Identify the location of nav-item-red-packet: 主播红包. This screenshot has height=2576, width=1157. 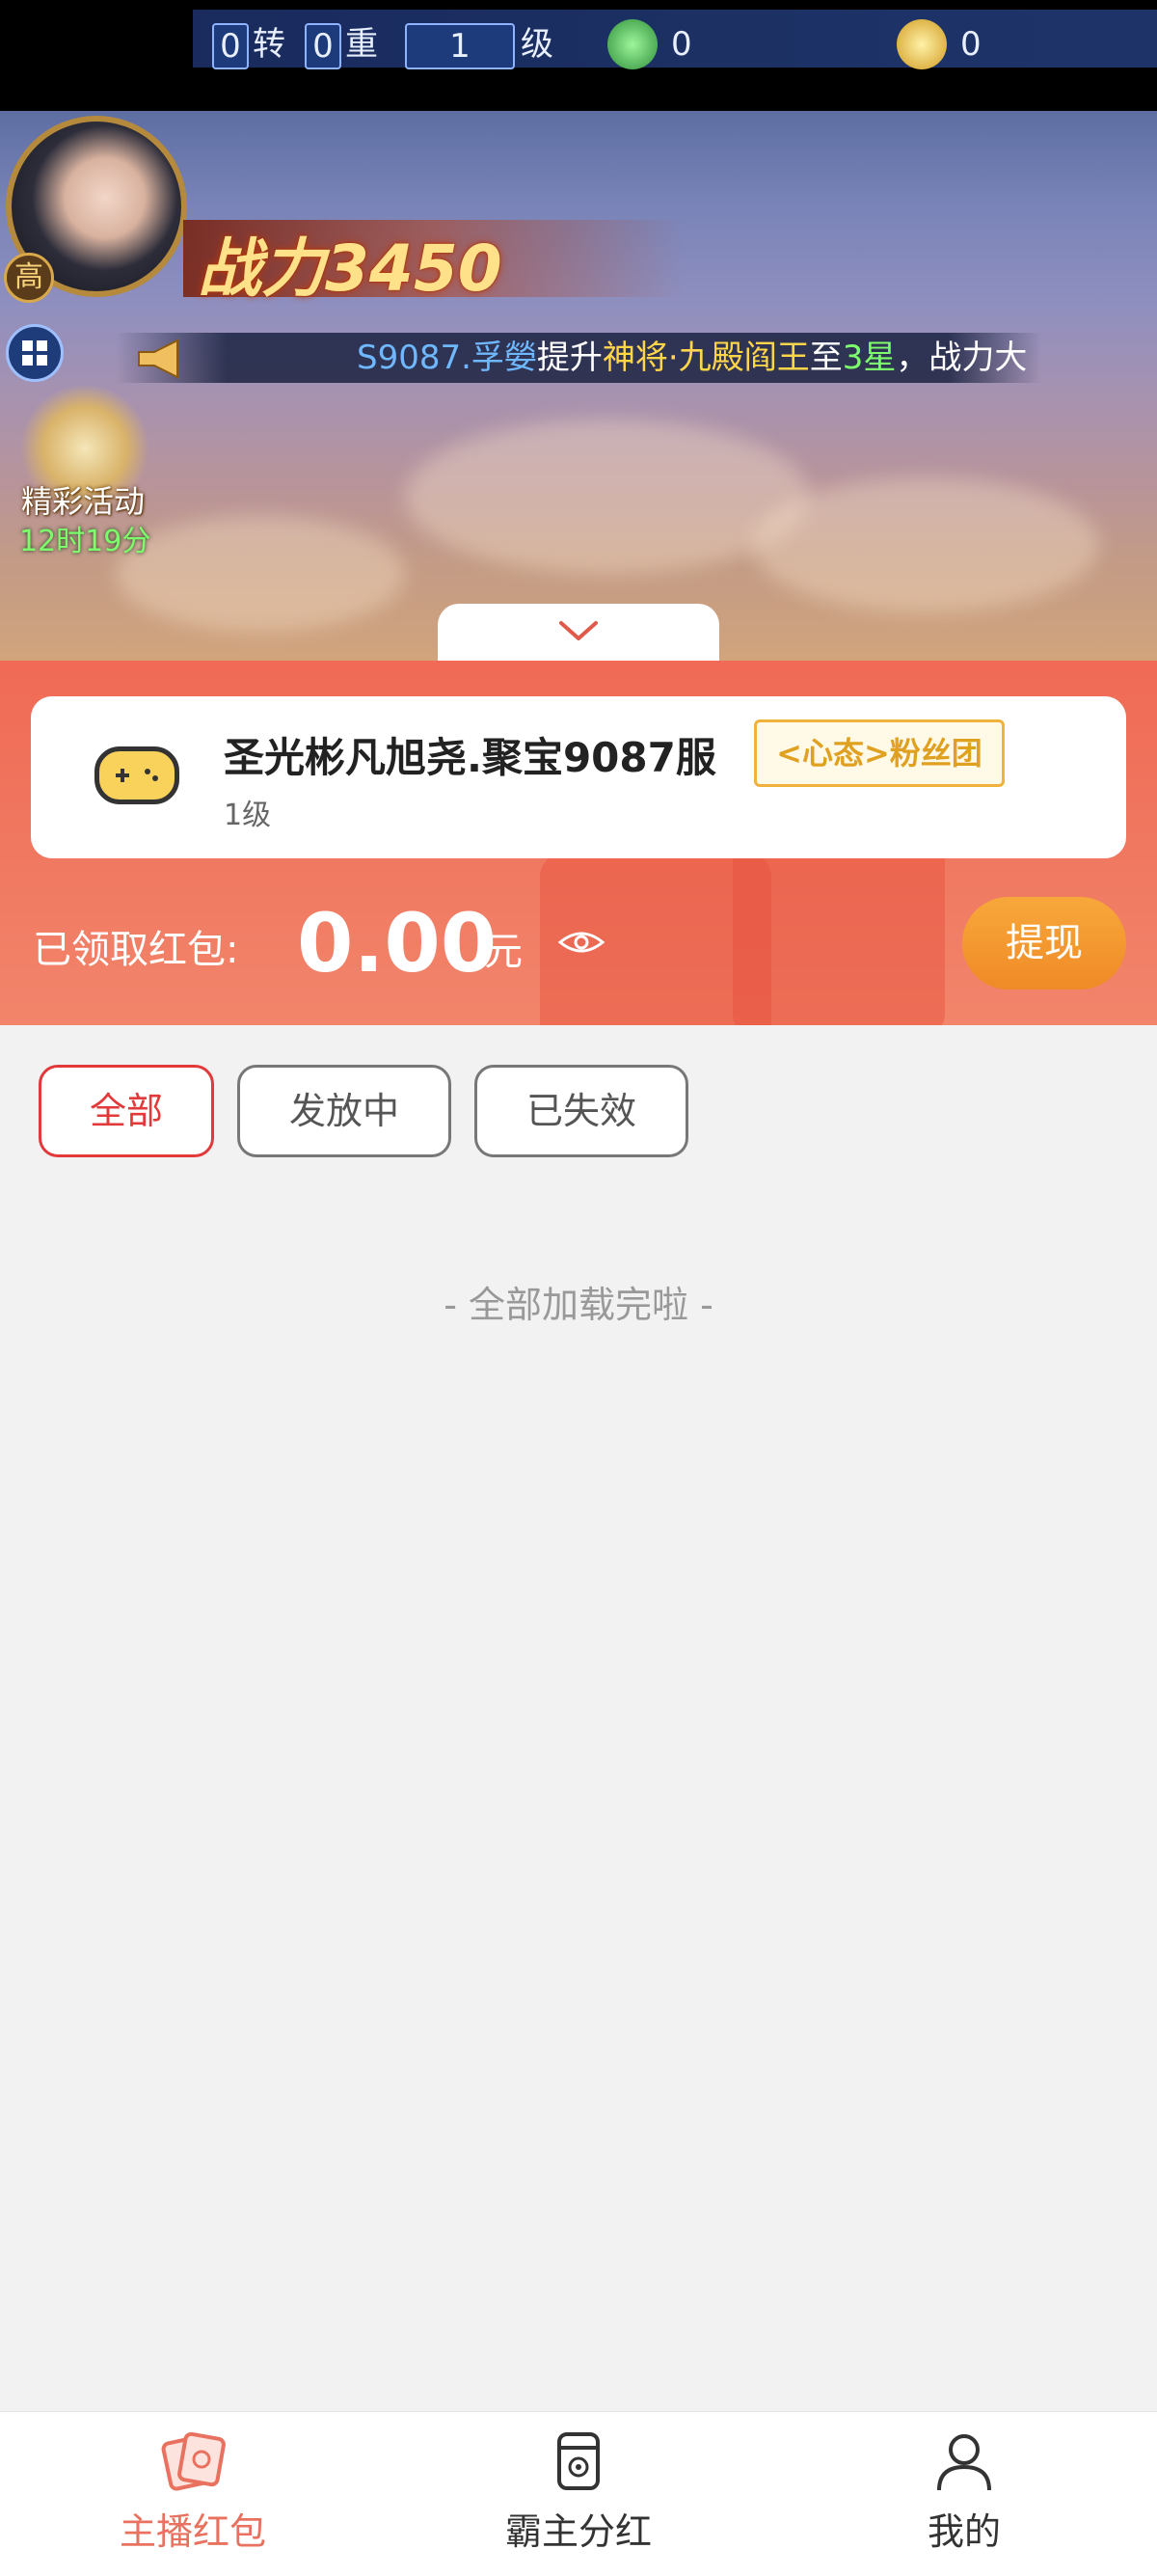
(192, 2492).